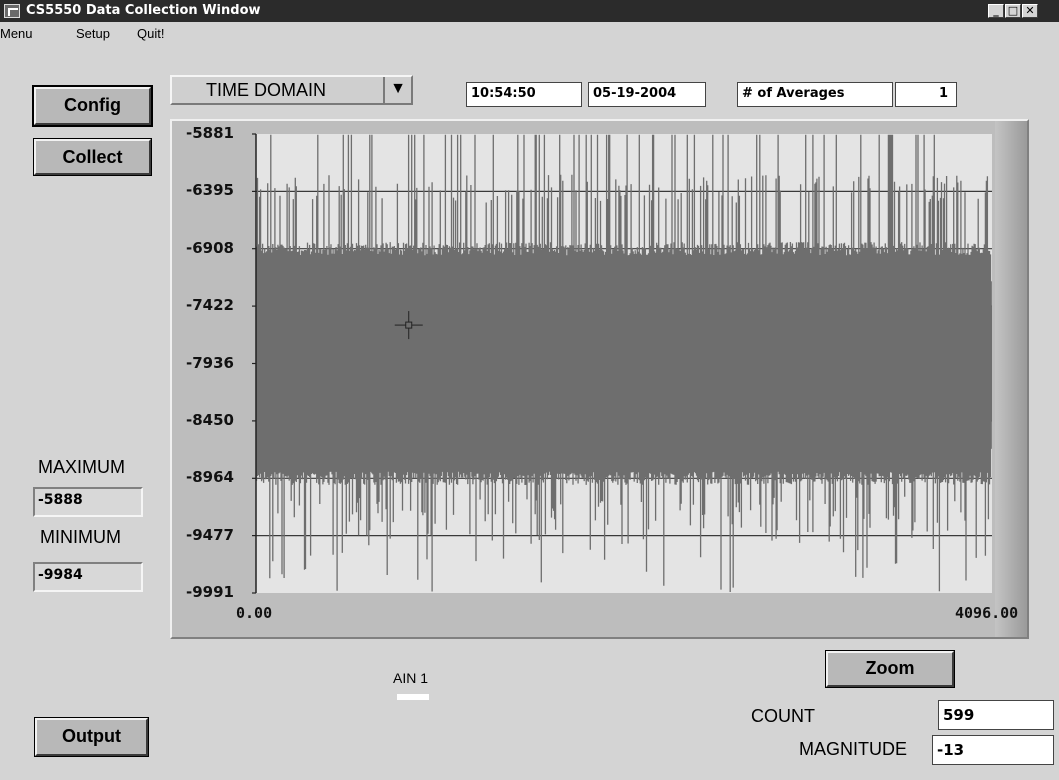 This screenshot has width=1059, height=780. Describe the element at coordinates (88, 502) in the screenshot. I see `maximum-value: -5888` at that location.